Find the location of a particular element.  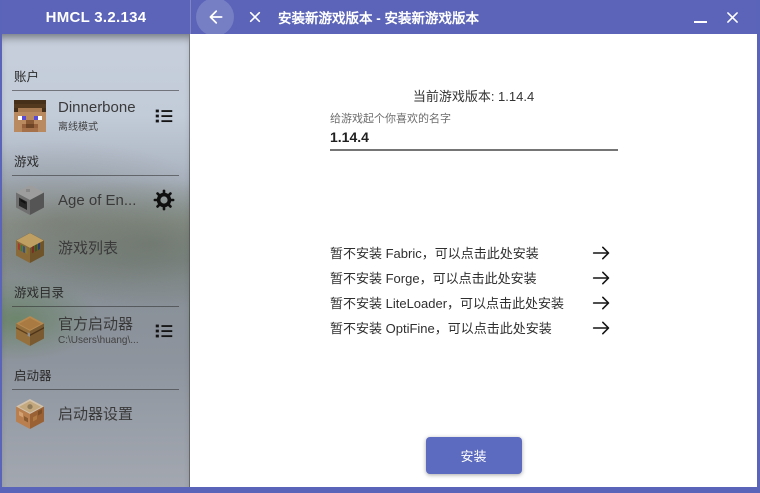

sidebar-item-settings: 启动器设置 is located at coordinates (95, 414).